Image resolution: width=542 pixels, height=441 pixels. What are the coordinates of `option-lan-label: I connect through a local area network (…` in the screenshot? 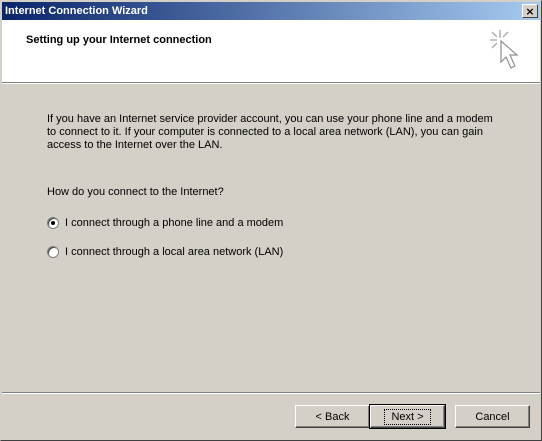 It's located at (174, 252).